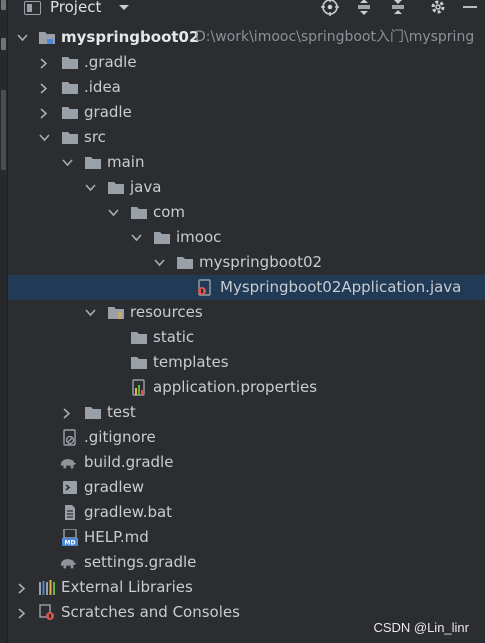 Image resolution: width=485 pixels, height=643 pixels. I want to click on tree-item-external-libraries: External Libraries, so click(246, 587).